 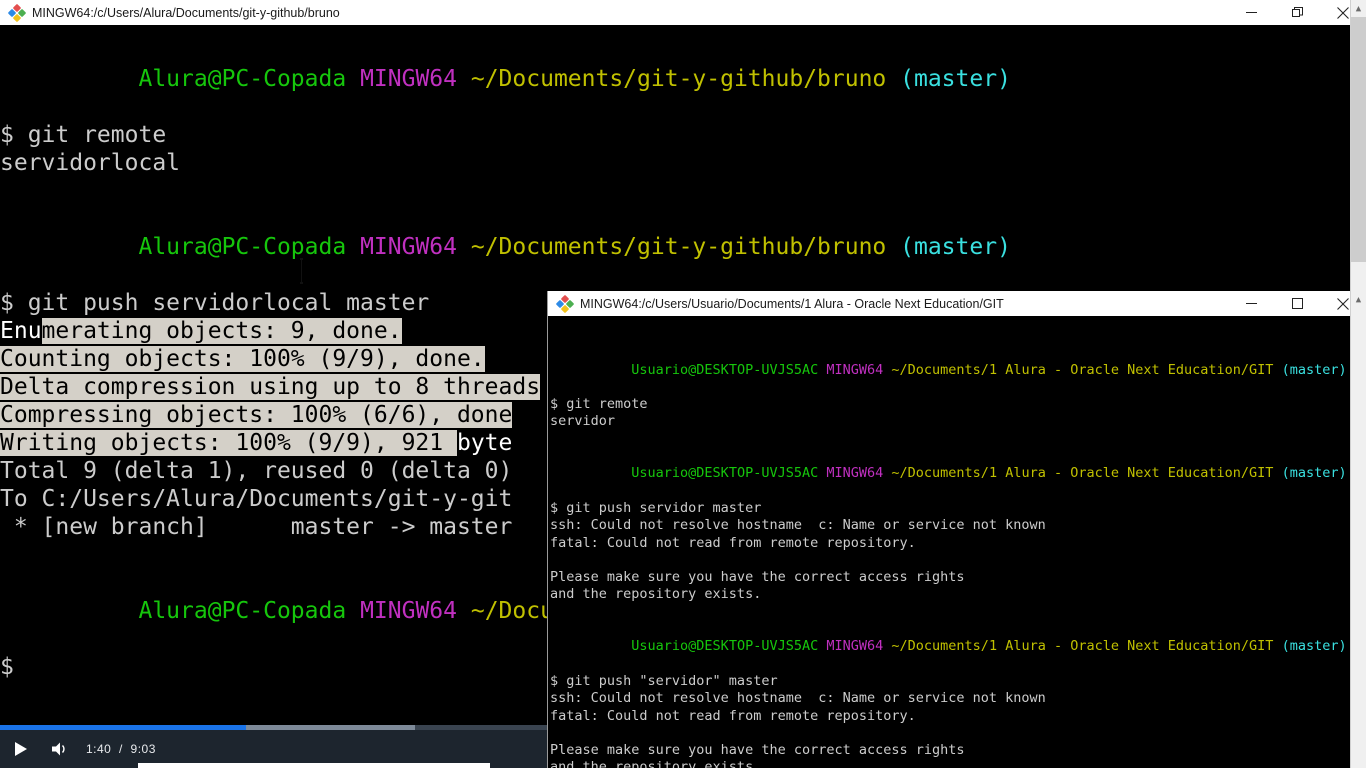 What do you see at coordinates (484, 443) in the screenshot?
I see `inverted-text: byte` at bounding box center [484, 443].